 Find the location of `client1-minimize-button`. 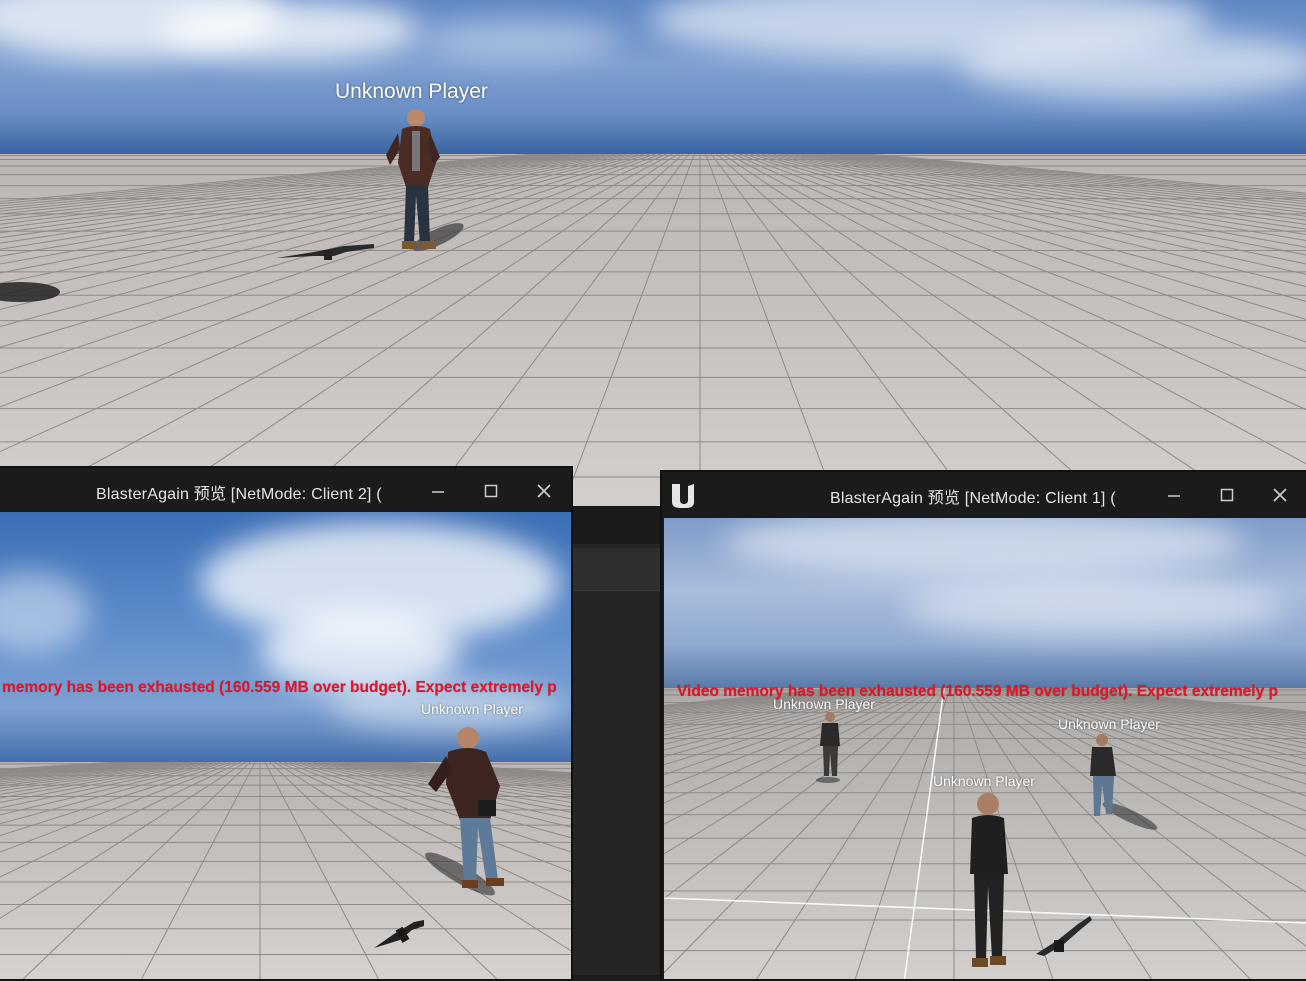

client1-minimize-button is located at coordinates (1174, 494).